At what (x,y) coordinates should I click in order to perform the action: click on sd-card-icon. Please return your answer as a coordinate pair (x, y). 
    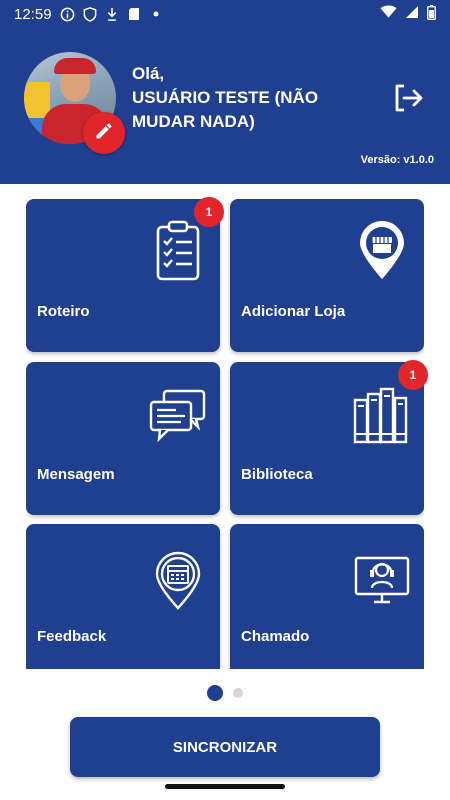
    Looking at the image, I should click on (134, 14).